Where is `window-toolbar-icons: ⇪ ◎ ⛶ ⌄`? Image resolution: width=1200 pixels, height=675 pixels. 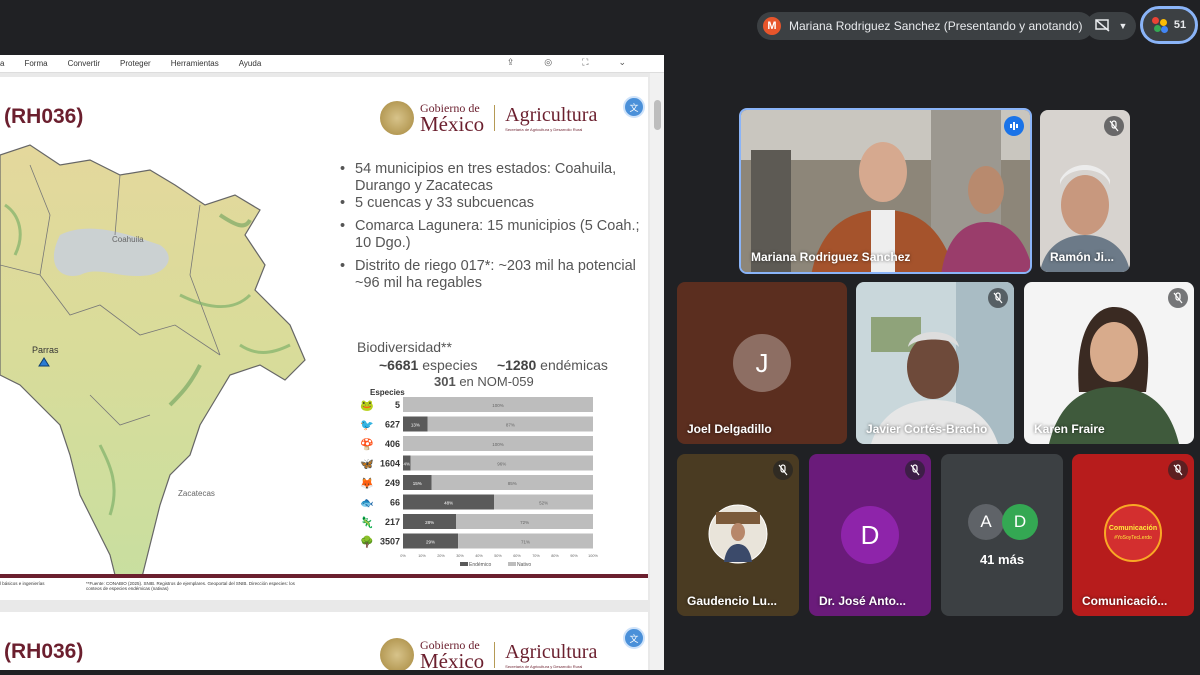 window-toolbar-icons: ⇪ ◎ ⛶ ⌄ is located at coordinates (581, 62).